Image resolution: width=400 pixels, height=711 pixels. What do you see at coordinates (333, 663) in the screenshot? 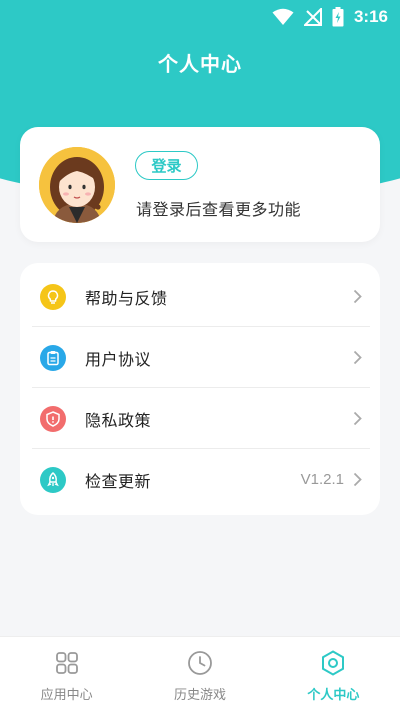
I see `hexagon-icon` at bounding box center [333, 663].